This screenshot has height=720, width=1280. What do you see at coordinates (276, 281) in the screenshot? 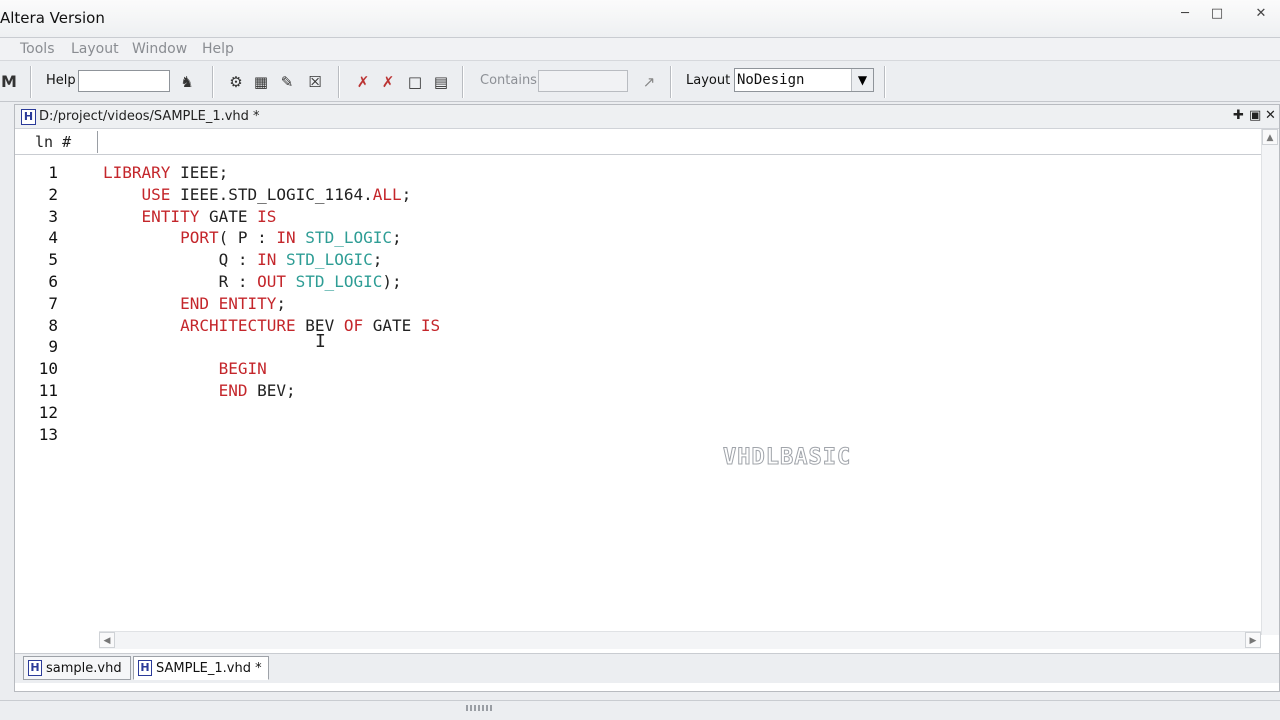
I see `keyword-token: OUT` at bounding box center [276, 281].